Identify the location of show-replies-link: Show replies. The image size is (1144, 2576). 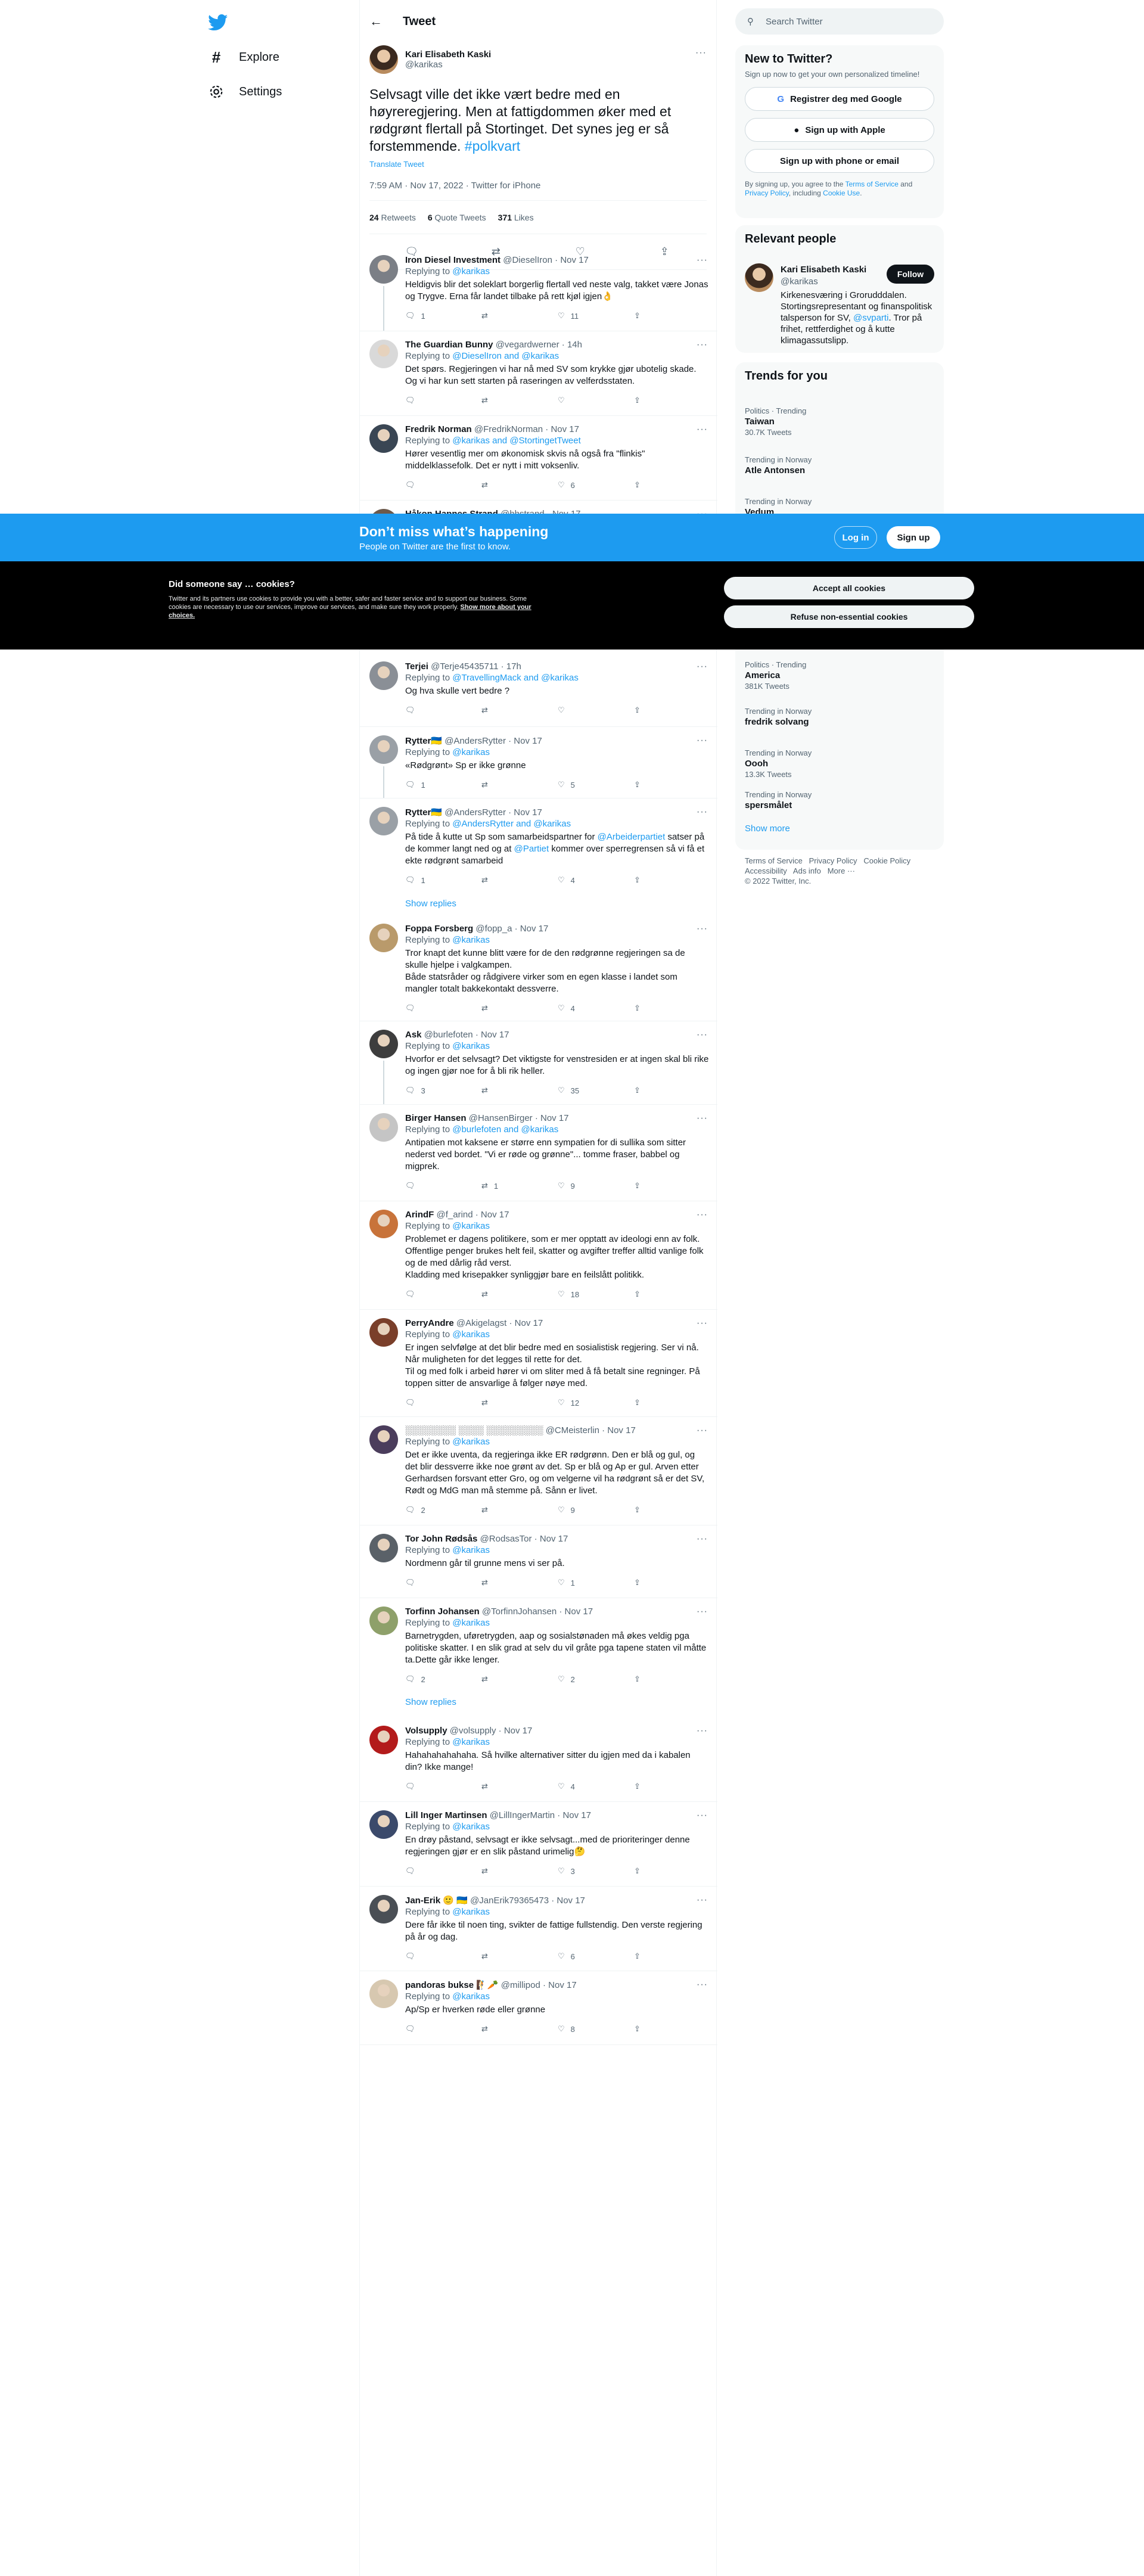
(430, 904).